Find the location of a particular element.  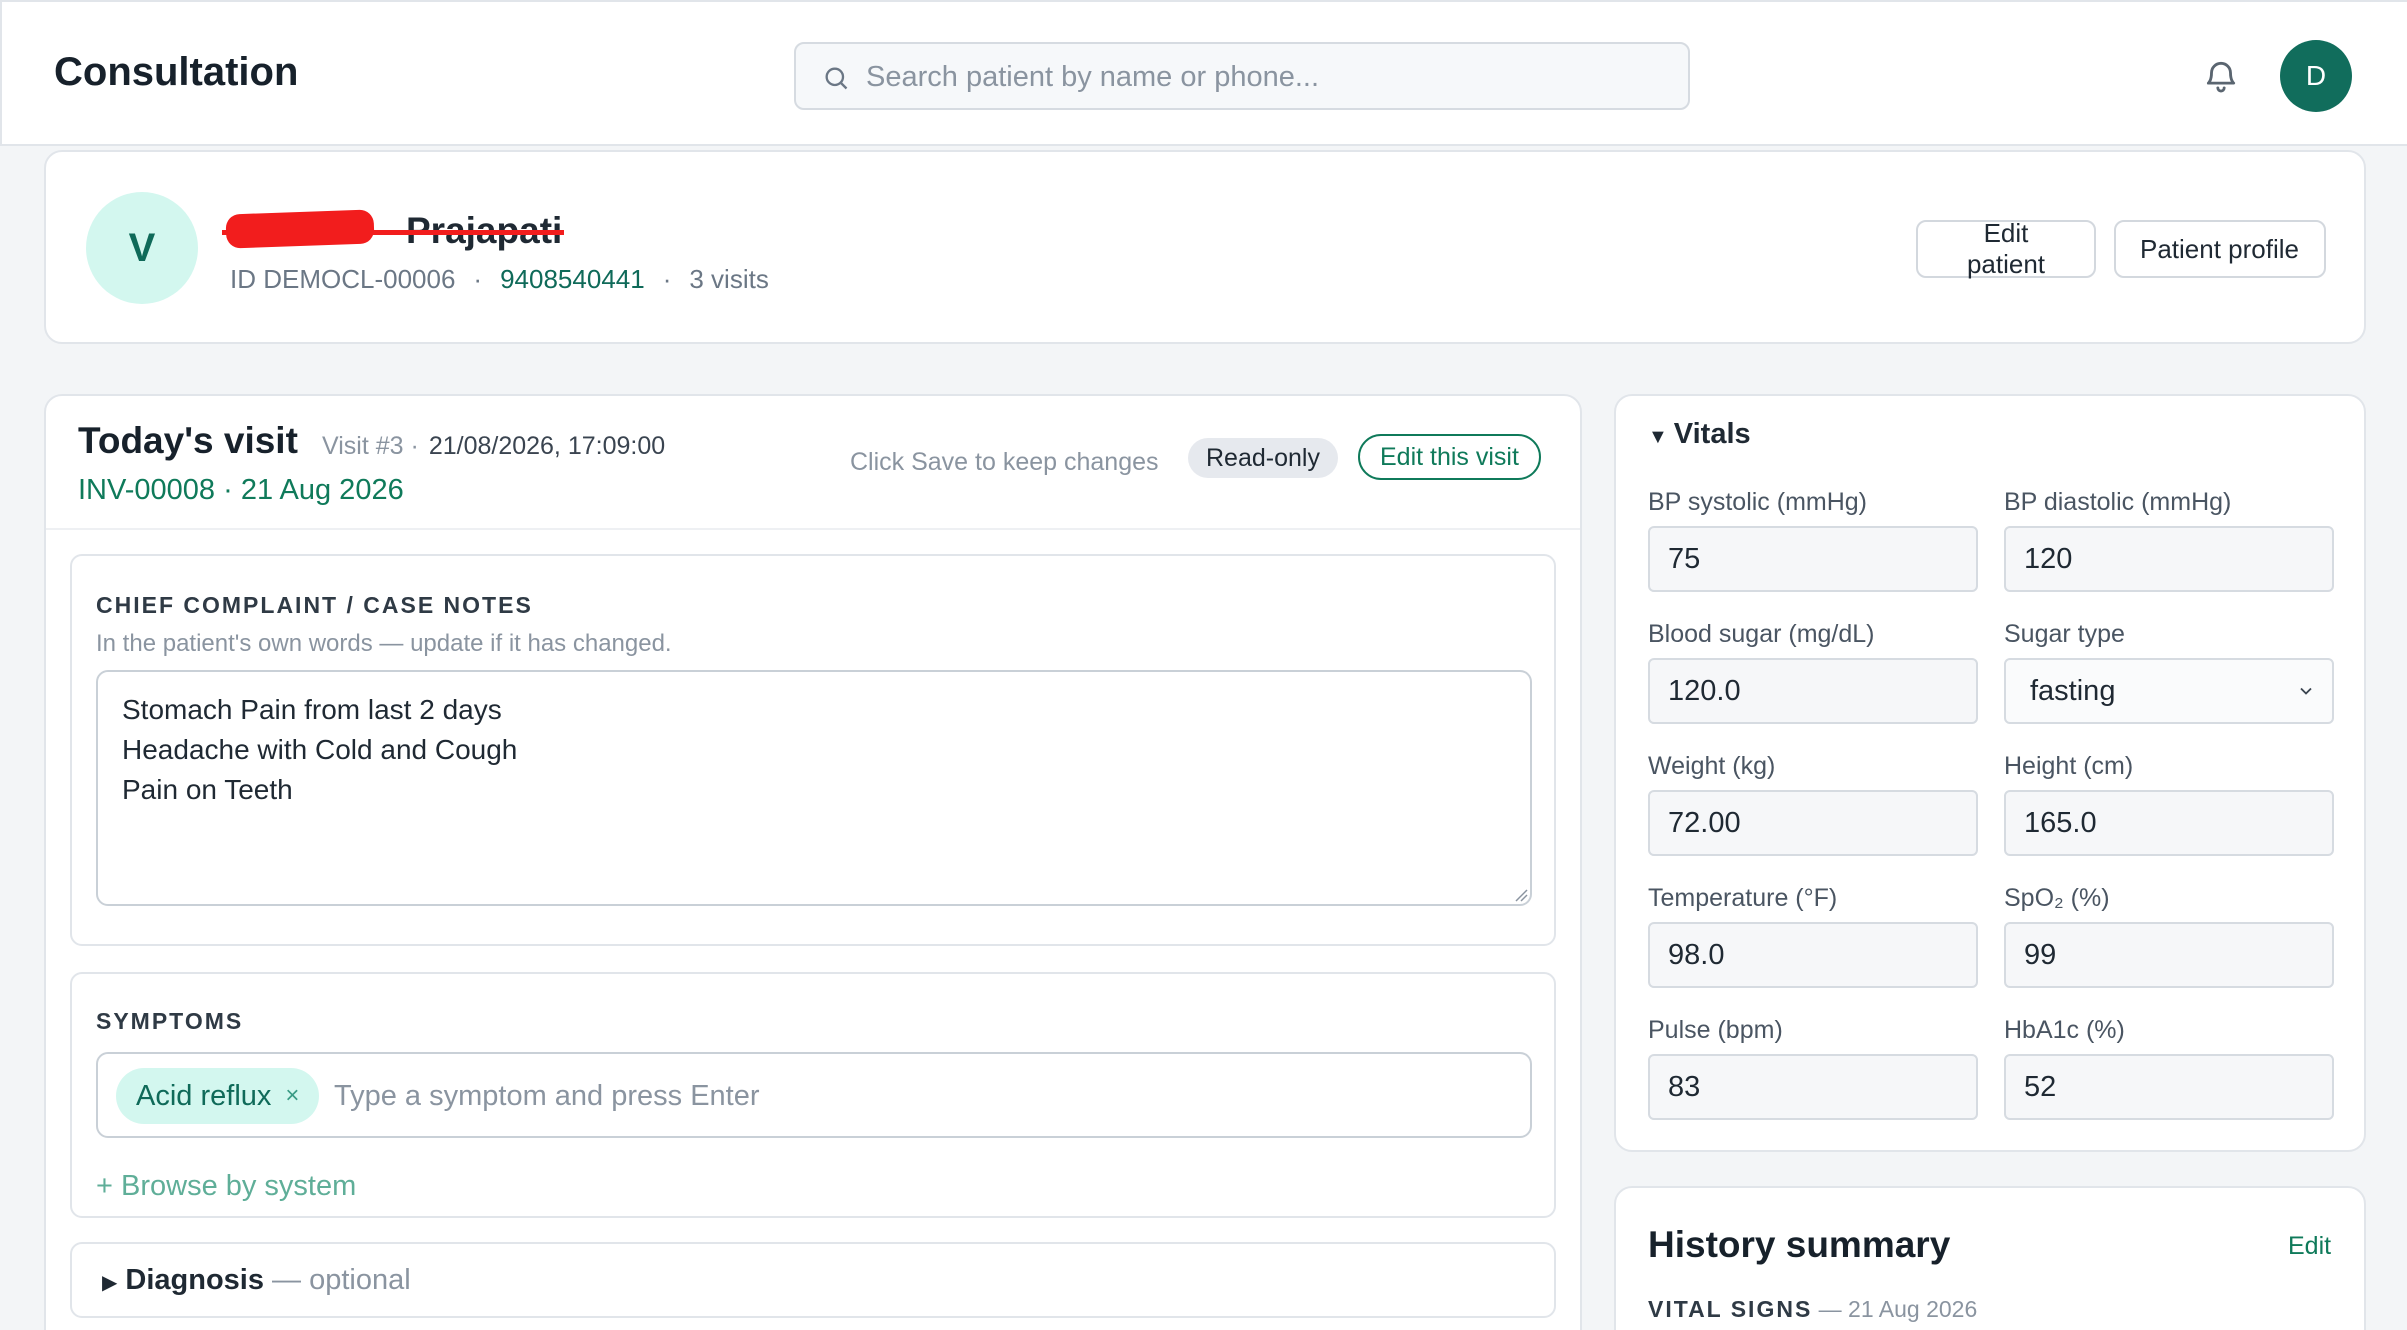

visit-meta: Visit #3 · 21/08/2026, 17:09:00 is located at coordinates (493, 446).